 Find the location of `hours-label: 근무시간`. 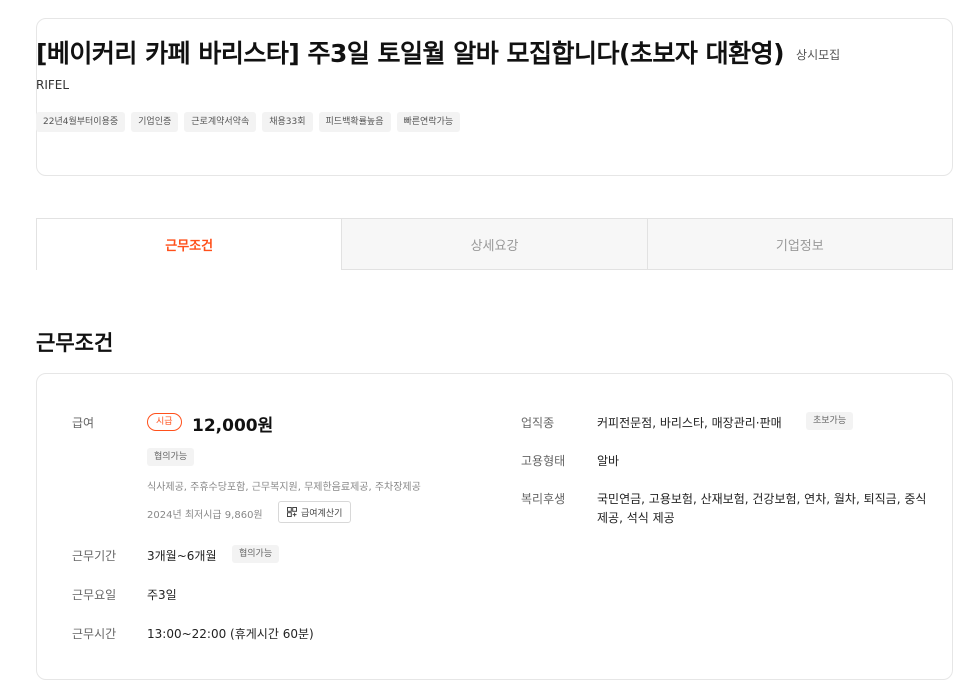

hours-label: 근무시간 is located at coordinates (94, 634).